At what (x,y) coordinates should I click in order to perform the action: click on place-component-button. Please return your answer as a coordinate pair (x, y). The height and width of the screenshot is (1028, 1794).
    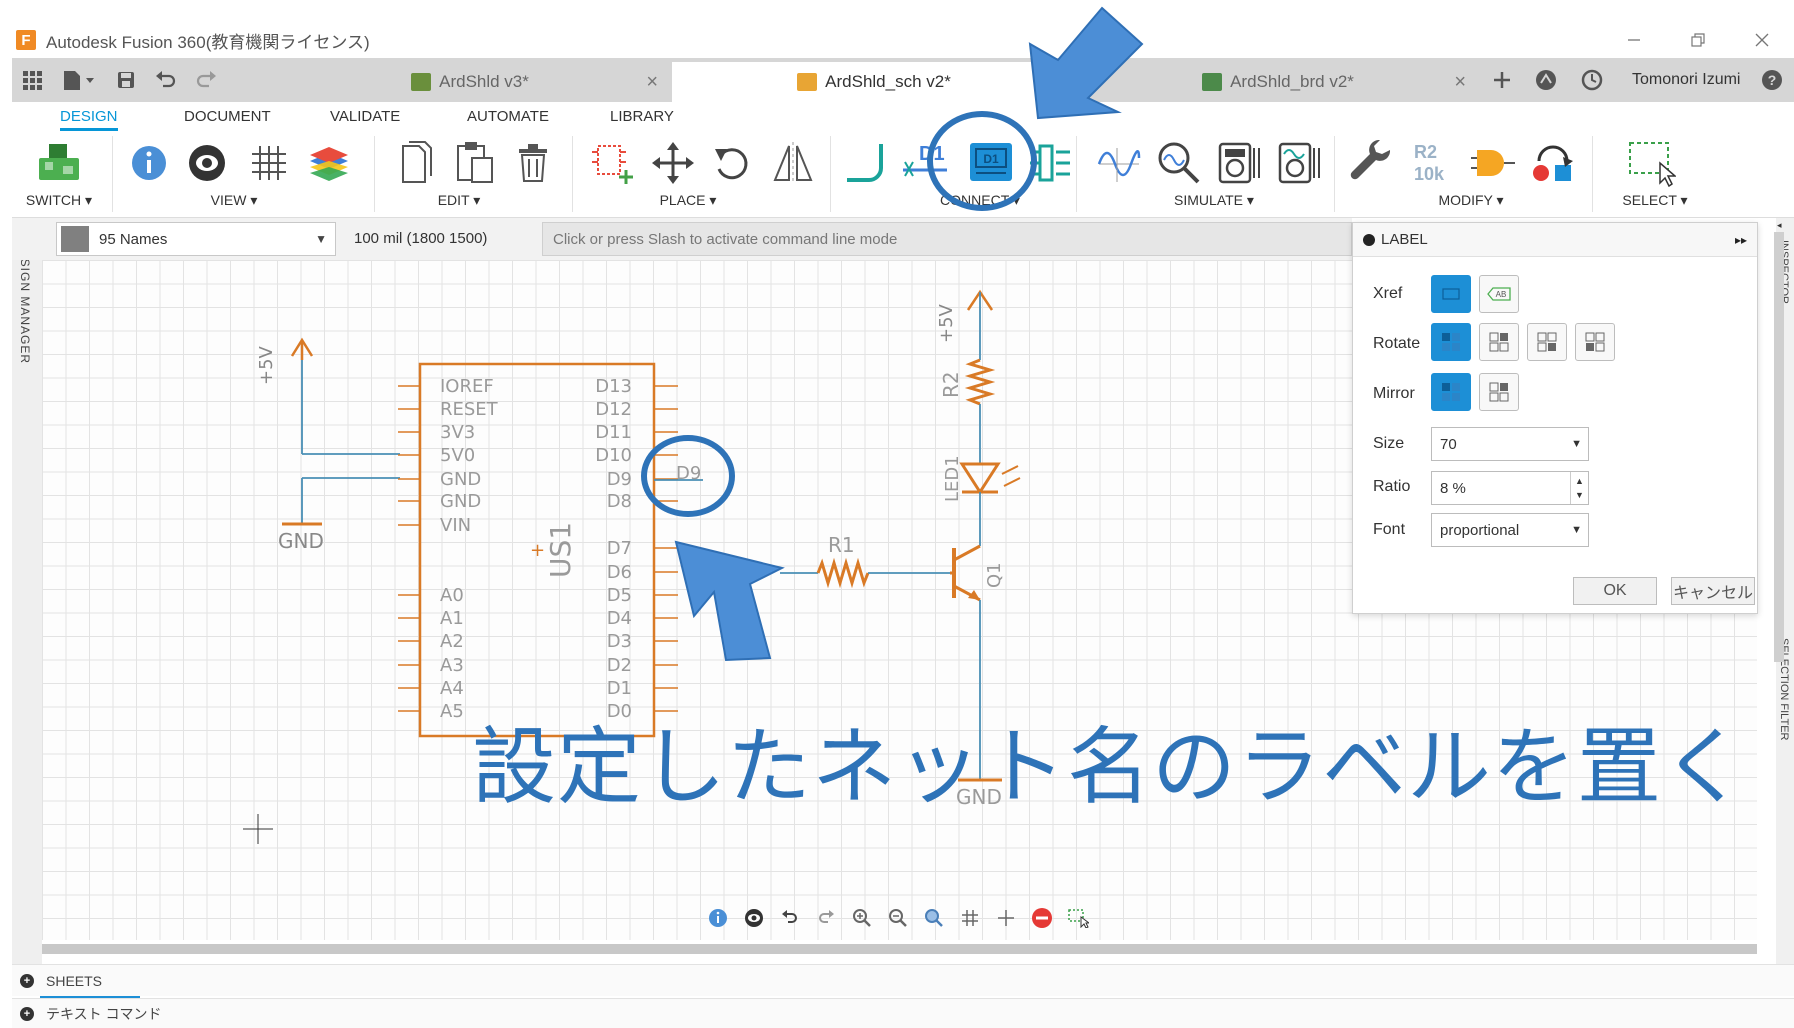
    Looking at the image, I should click on (613, 163).